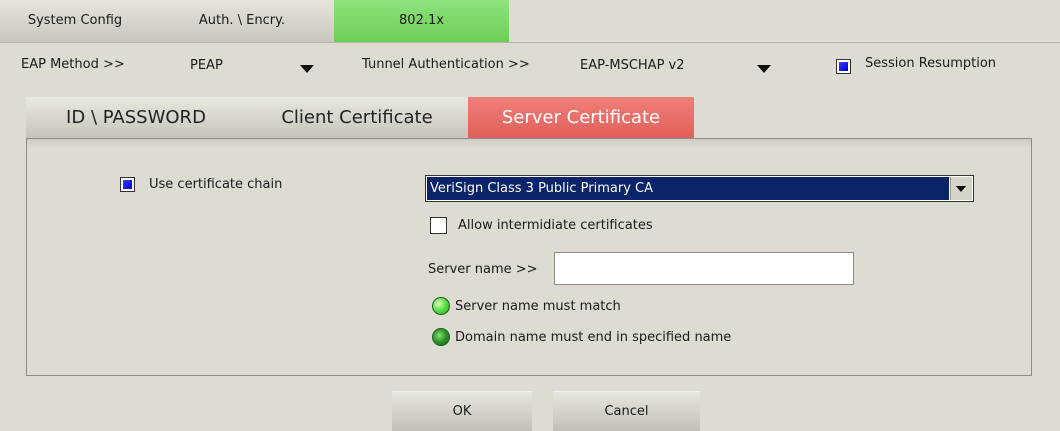  I want to click on tab-id-password: ID \ PASSWORD, so click(136, 117).